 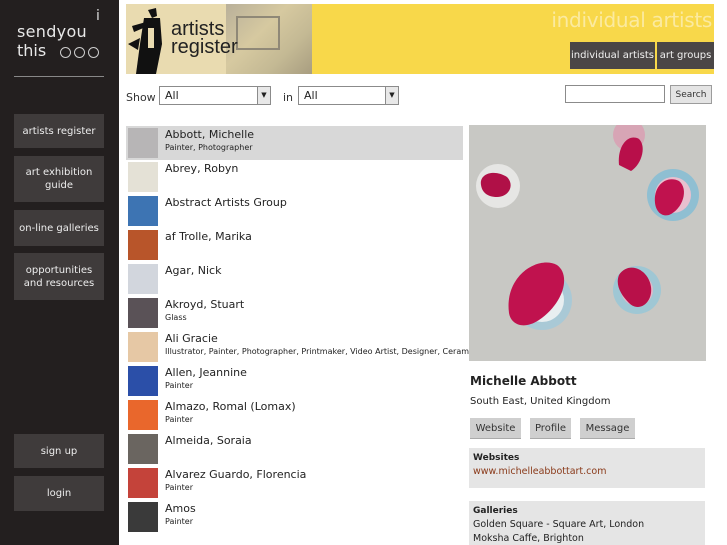 What do you see at coordinates (348, 95) in the screenshot?
I see `in-select: All ▼` at bounding box center [348, 95].